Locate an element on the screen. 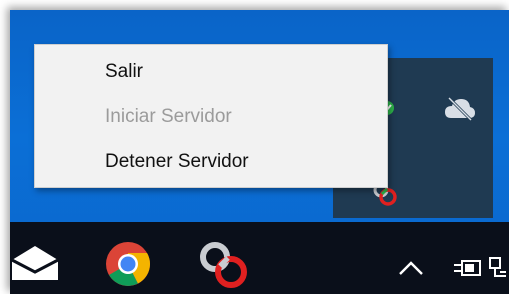 This screenshot has height=294, width=509. server-app-icon is located at coordinates (227, 265).